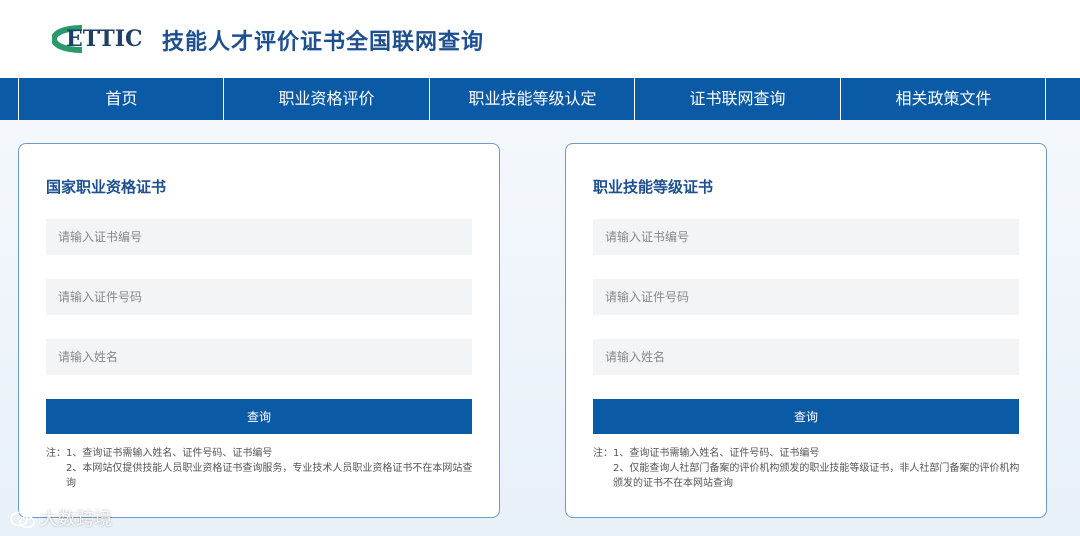 The image size is (1080, 536). What do you see at coordinates (121, 99) in the screenshot?
I see `nav-item-home: 首页` at bounding box center [121, 99].